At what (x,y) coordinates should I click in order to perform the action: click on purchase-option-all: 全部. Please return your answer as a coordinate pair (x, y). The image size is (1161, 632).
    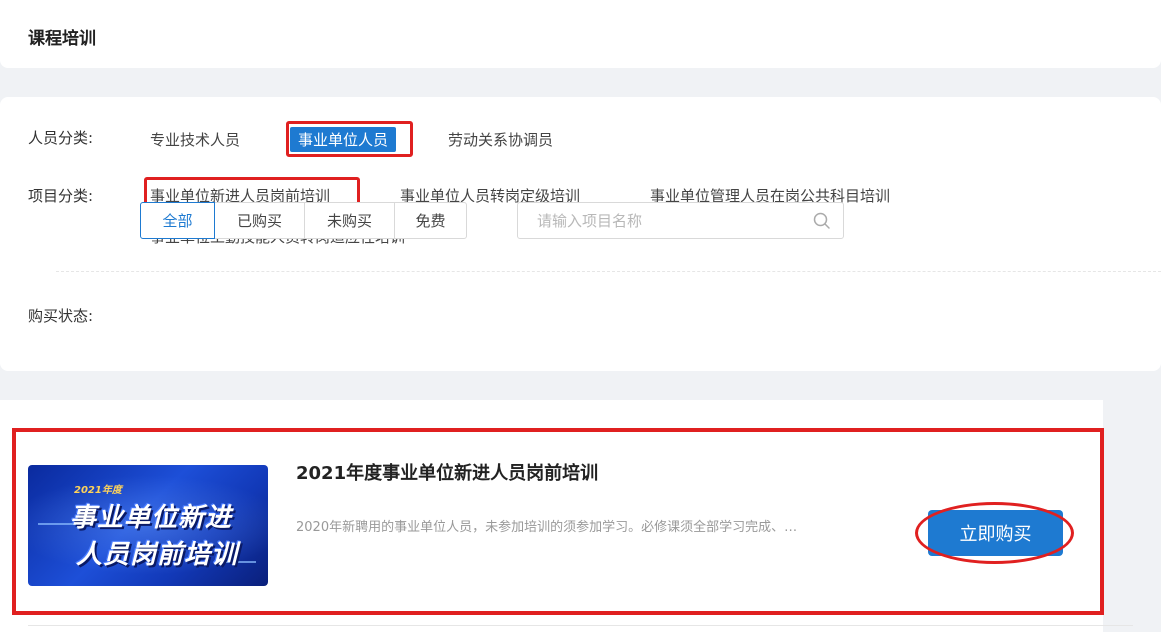
    Looking at the image, I should click on (177, 220).